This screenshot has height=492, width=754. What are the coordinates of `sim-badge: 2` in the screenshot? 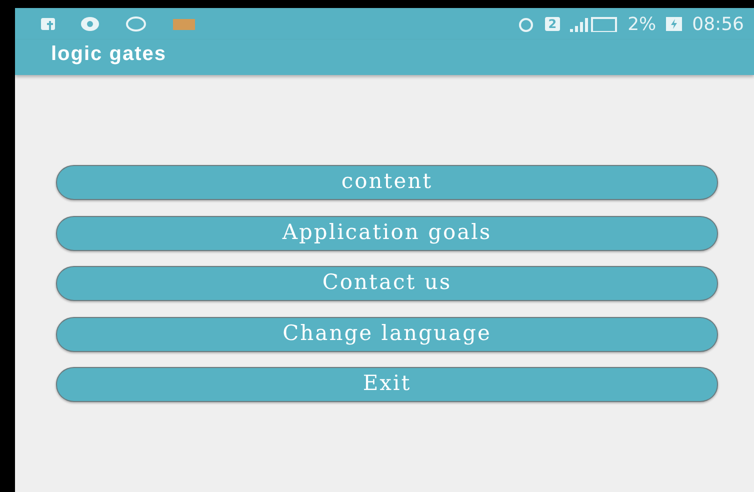 It's located at (552, 24).